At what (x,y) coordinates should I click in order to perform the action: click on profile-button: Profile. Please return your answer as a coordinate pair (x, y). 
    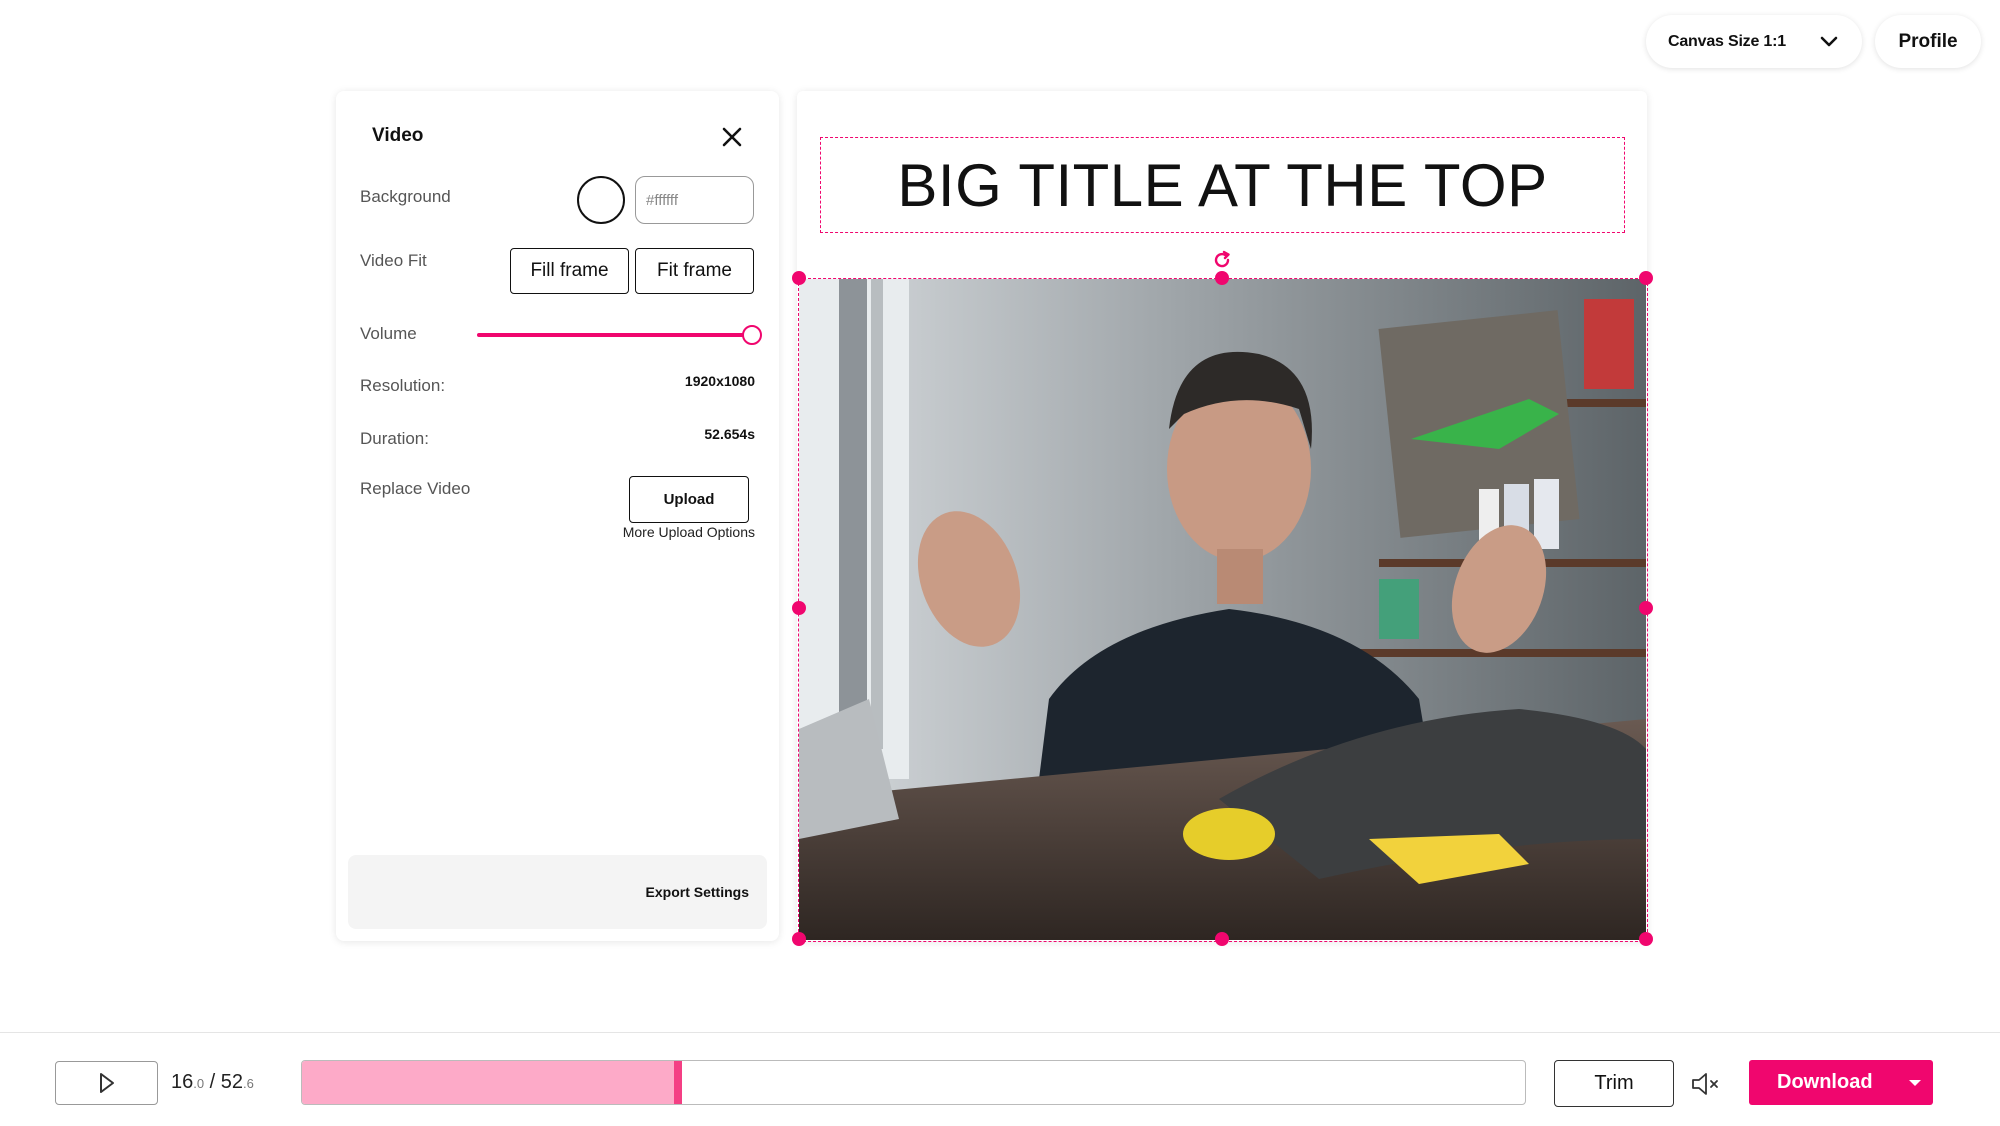
    Looking at the image, I should click on (1928, 41).